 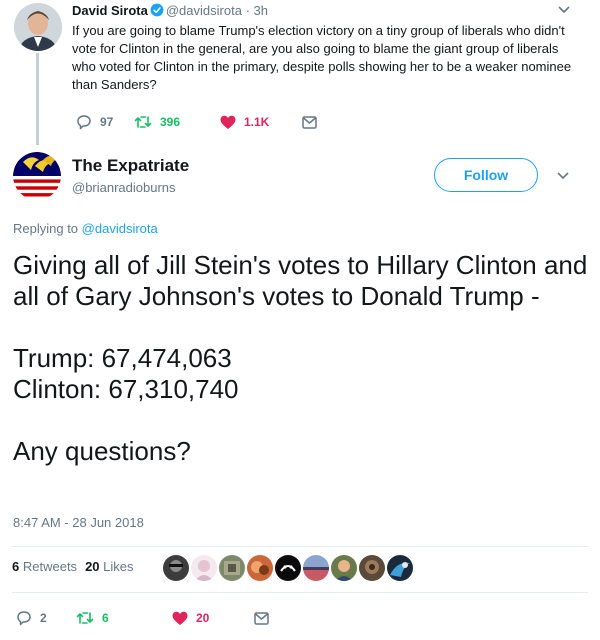 What do you see at coordinates (92, 566) in the screenshot?
I see `like-total: 20` at bounding box center [92, 566].